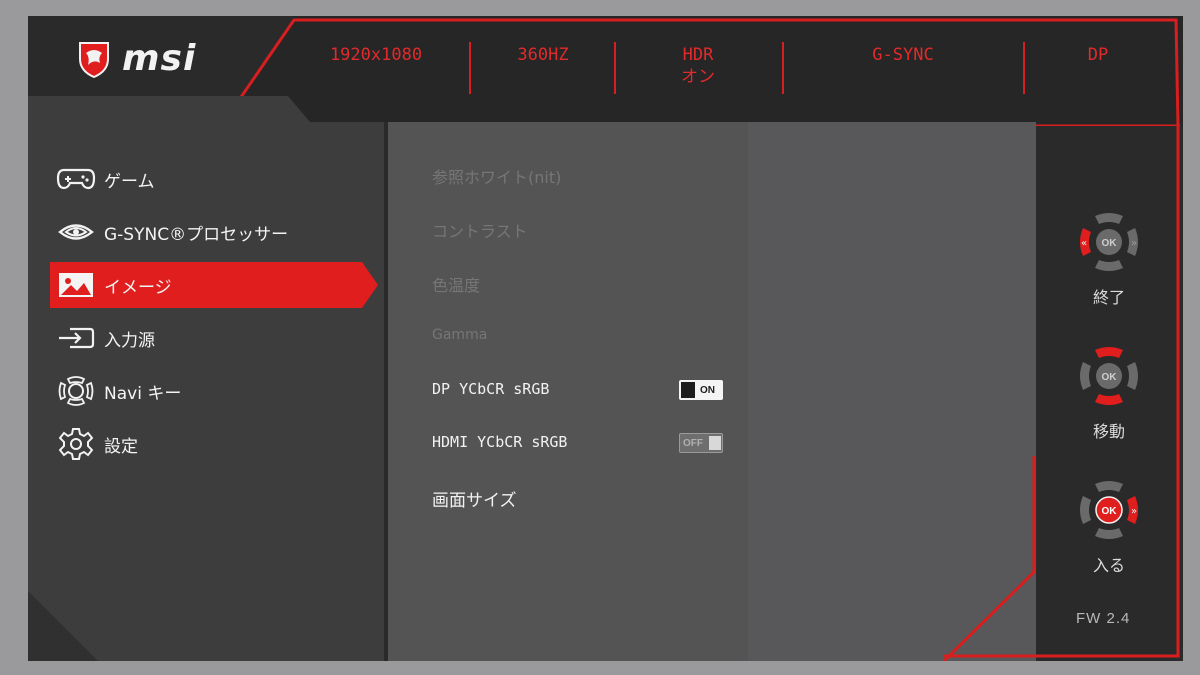  What do you see at coordinates (1108, 565) in the screenshot?
I see `navi-key-enter-label: 入る` at bounding box center [1108, 565].